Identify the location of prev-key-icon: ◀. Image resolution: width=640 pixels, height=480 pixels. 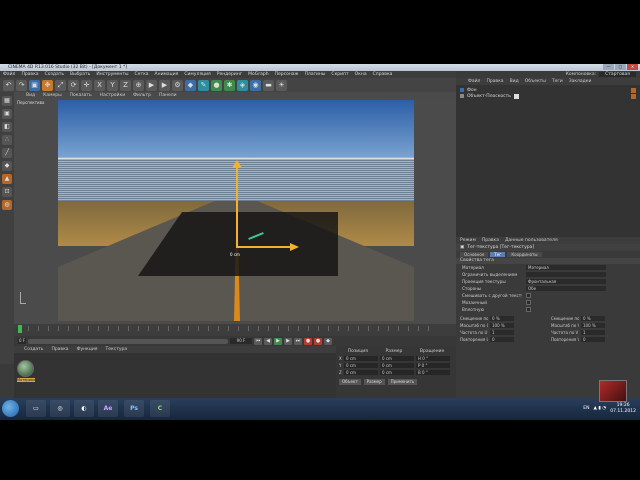
(268, 341).